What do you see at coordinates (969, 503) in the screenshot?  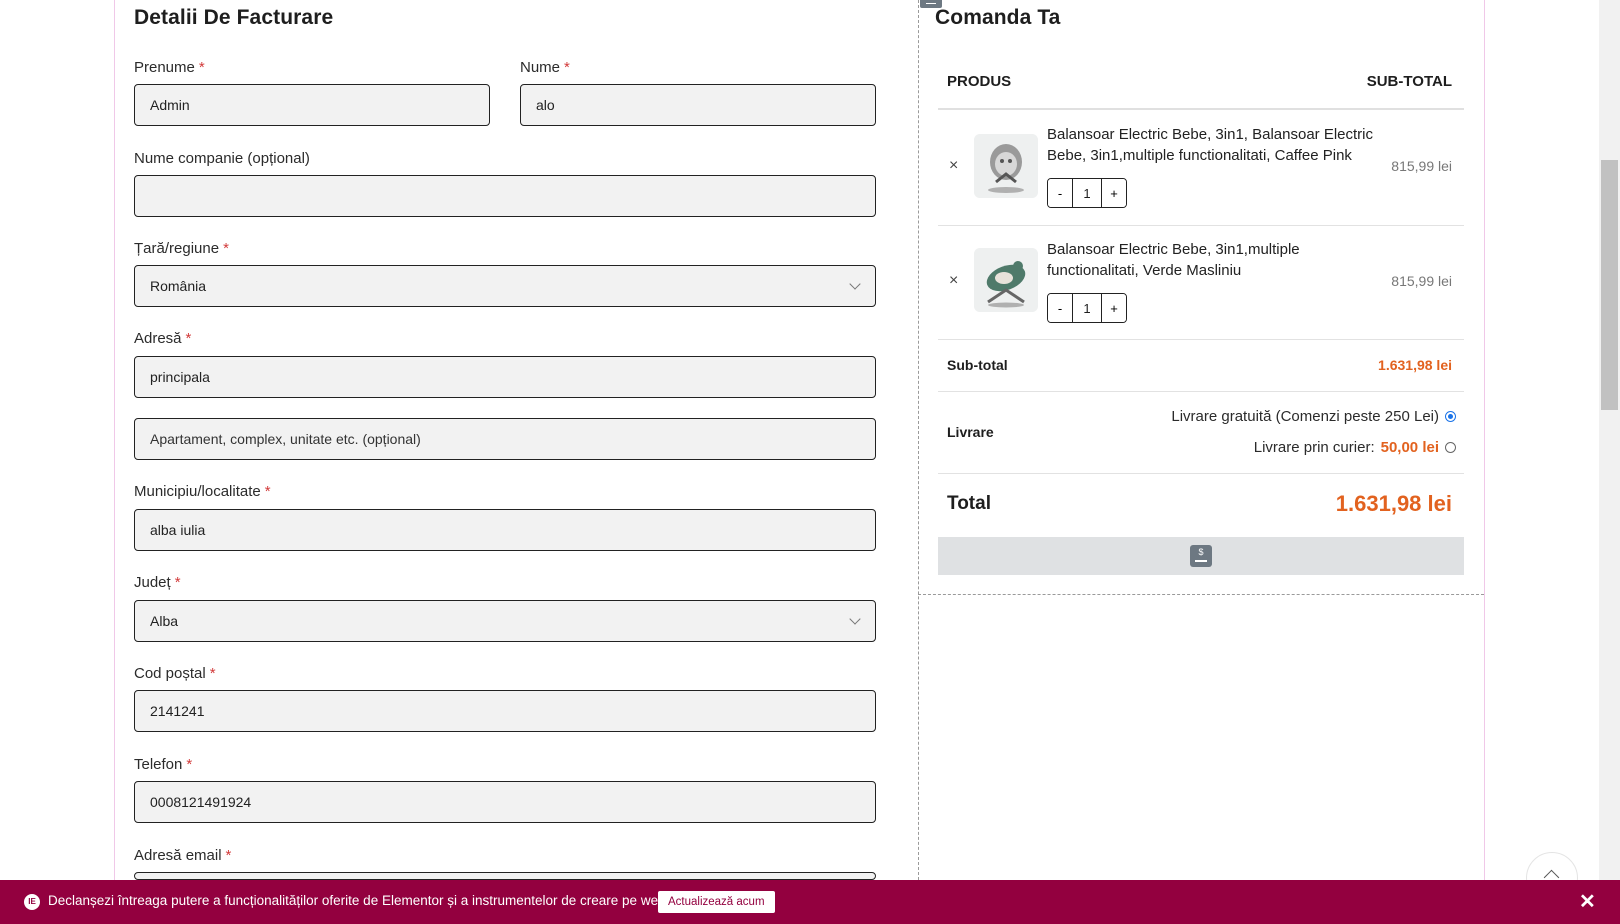 I see `total-label: Total` at bounding box center [969, 503].